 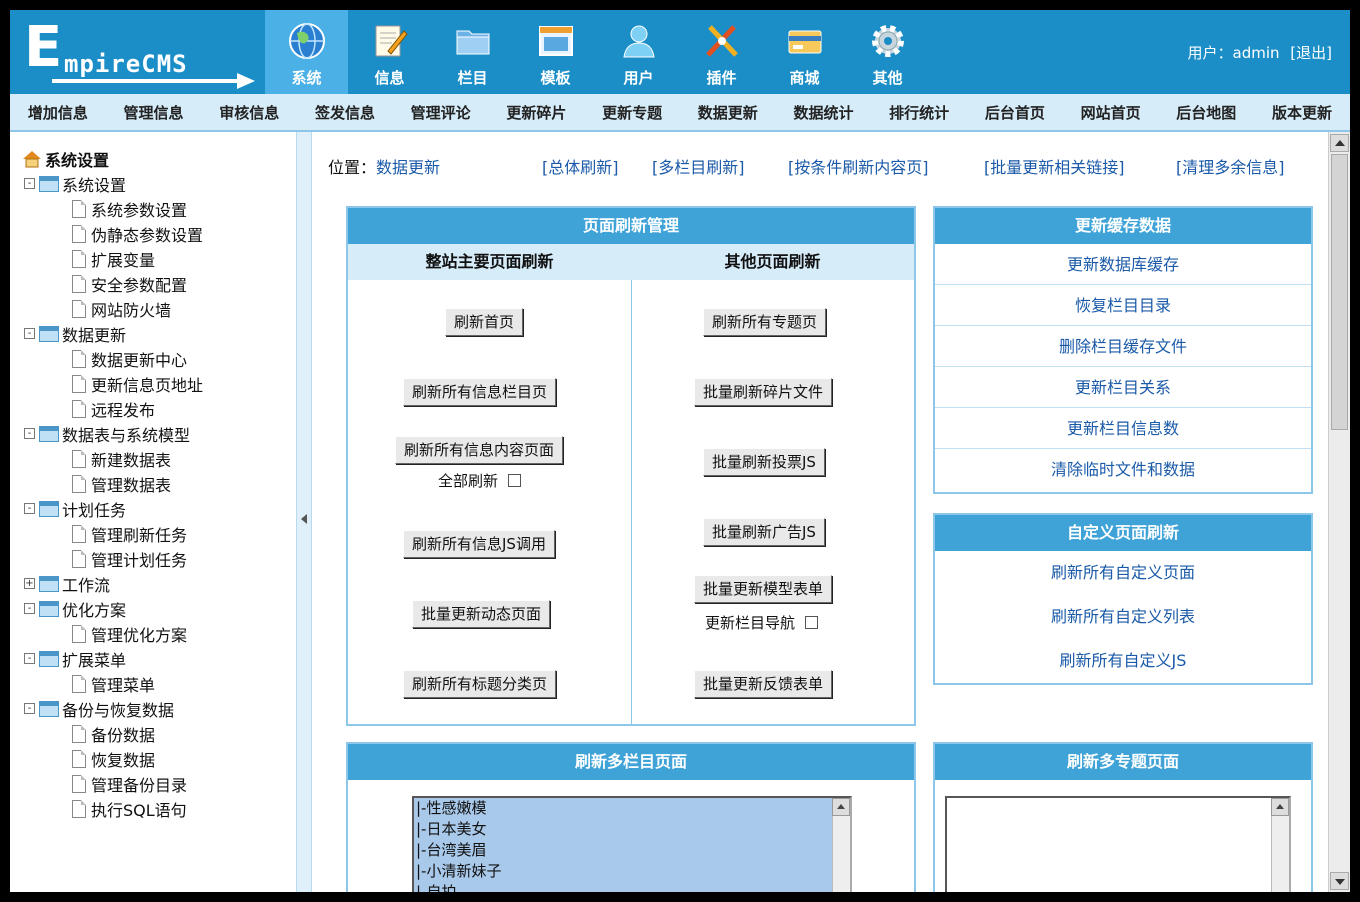 I want to click on submenu-update-fragment: 更新碎片, so click(x=536, y=112).